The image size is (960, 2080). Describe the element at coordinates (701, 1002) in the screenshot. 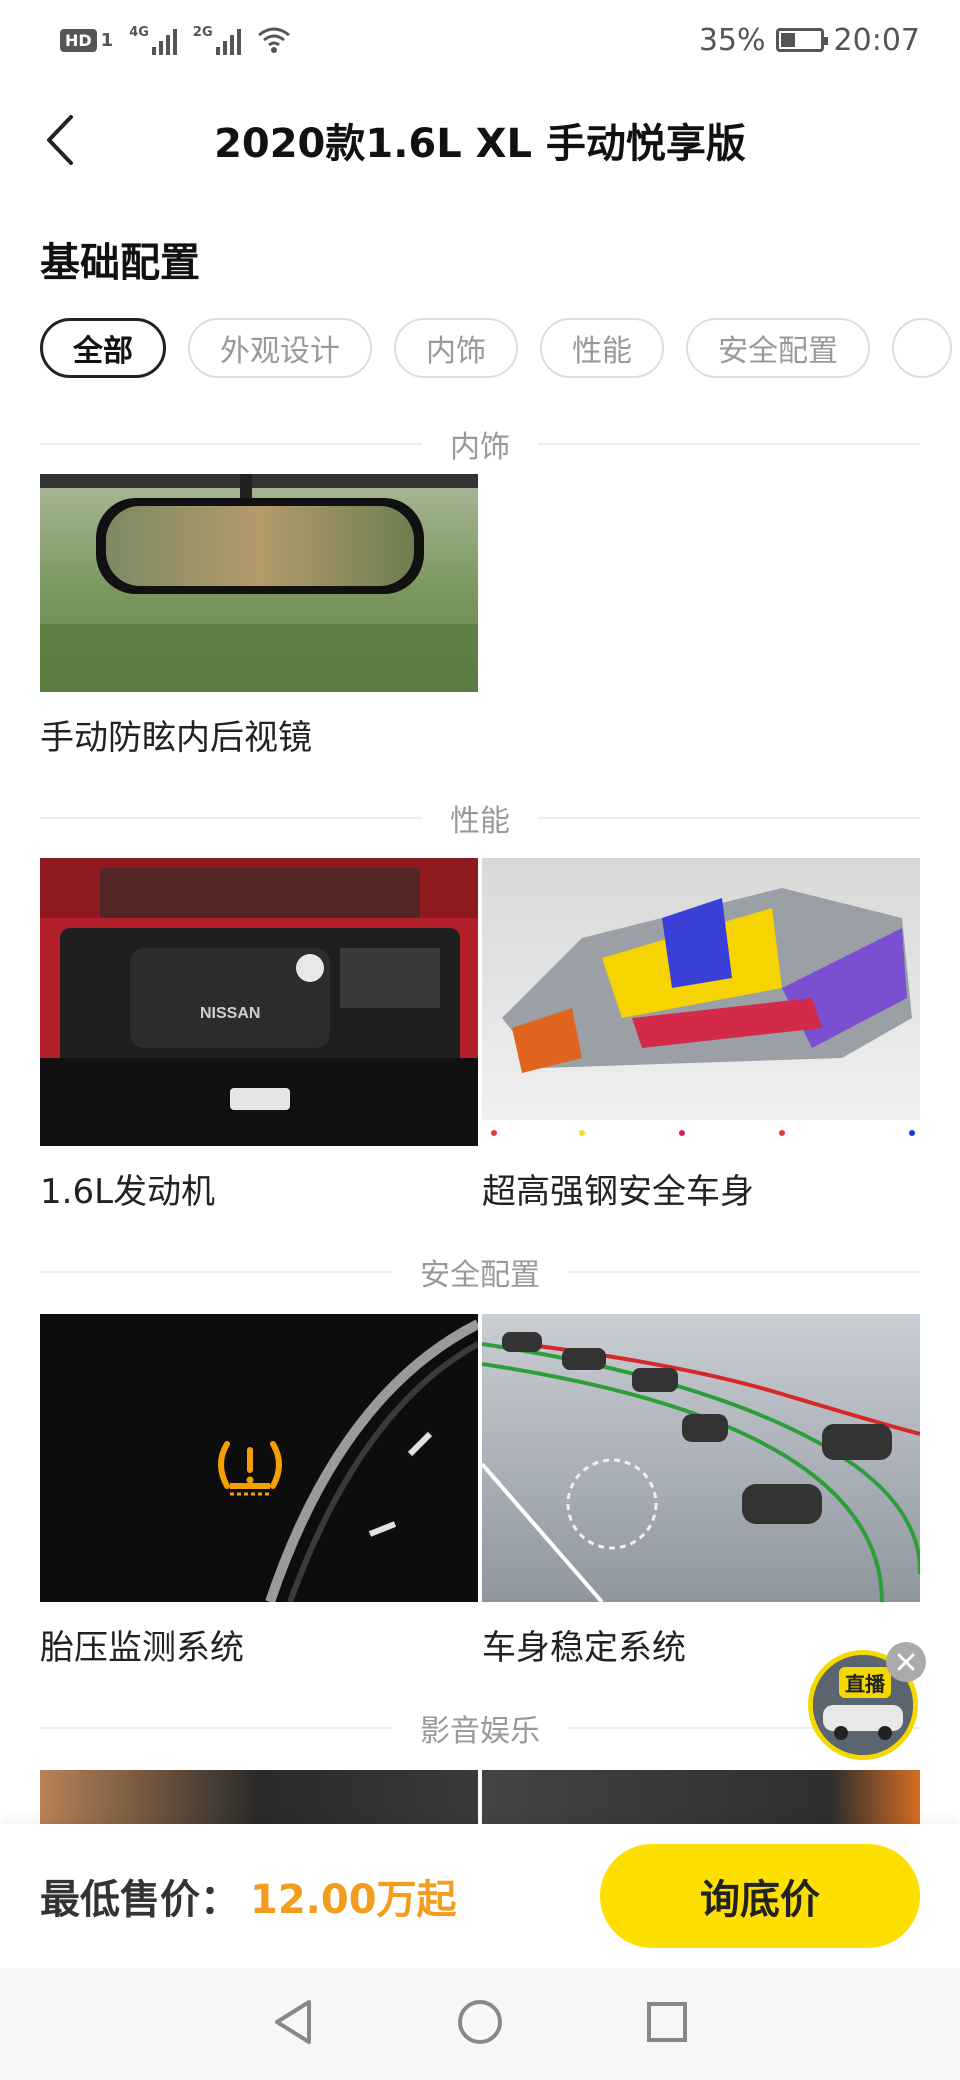

I see `body-structure-photo` at that location.